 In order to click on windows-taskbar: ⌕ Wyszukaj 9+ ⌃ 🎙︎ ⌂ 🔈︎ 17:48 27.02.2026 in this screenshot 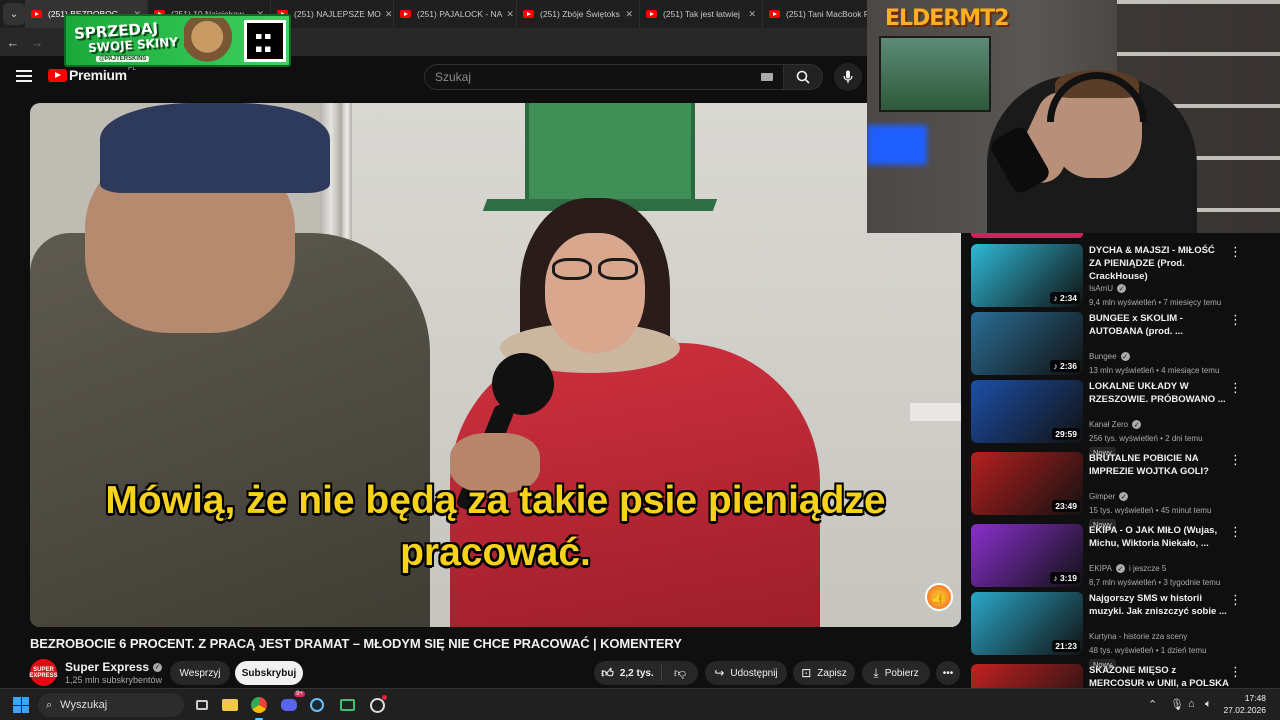, I will do `click(640, 704)`.